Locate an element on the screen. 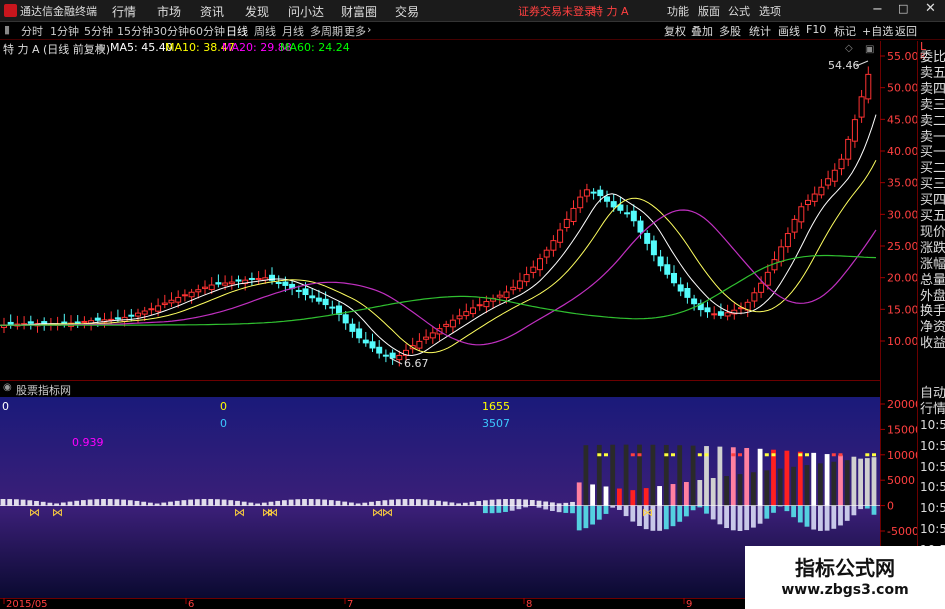 This screenshot has height=609, width=945. chart-pin-icon: ◇ is located at coordinates (849, 48).